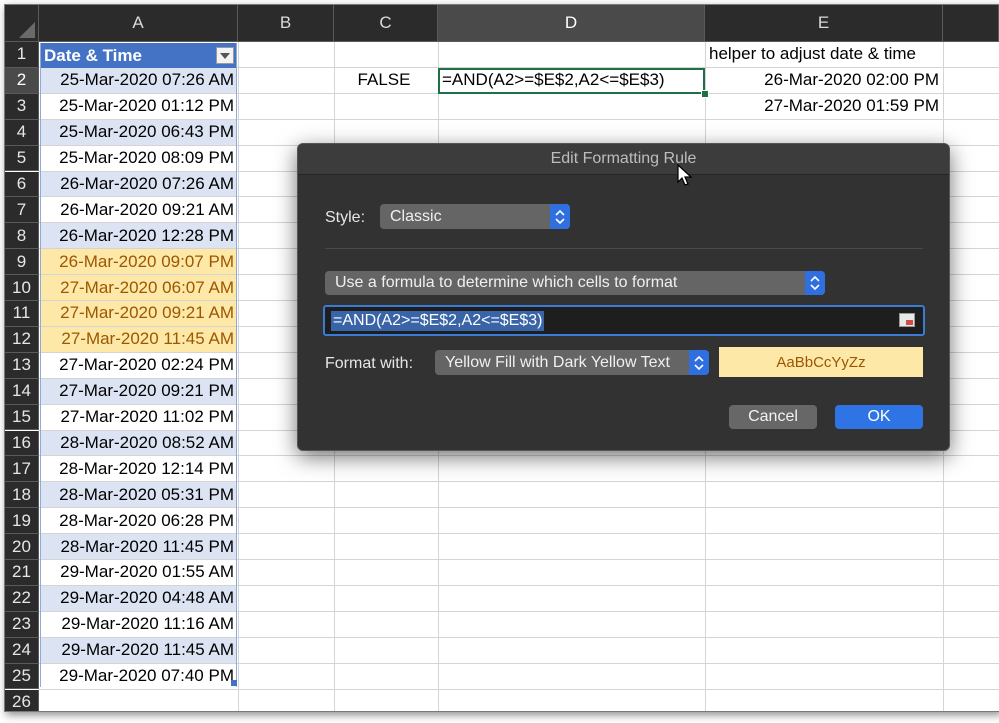  I want to click on cell-c2: FALSE, so click(386, 80).